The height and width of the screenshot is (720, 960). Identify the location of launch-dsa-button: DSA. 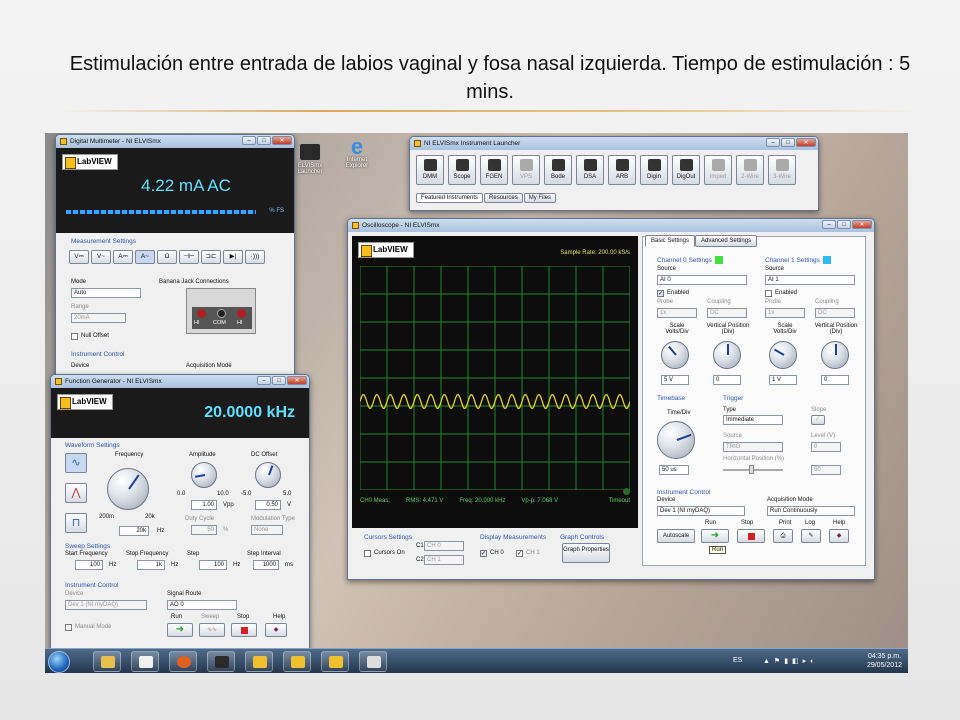
(590, 170).